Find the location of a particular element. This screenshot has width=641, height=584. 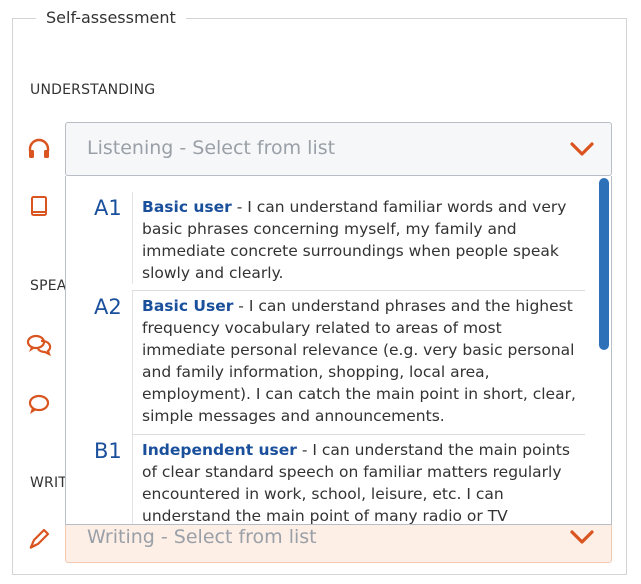

section-speaking-label: SPEA is located at coordinates (48, 286).